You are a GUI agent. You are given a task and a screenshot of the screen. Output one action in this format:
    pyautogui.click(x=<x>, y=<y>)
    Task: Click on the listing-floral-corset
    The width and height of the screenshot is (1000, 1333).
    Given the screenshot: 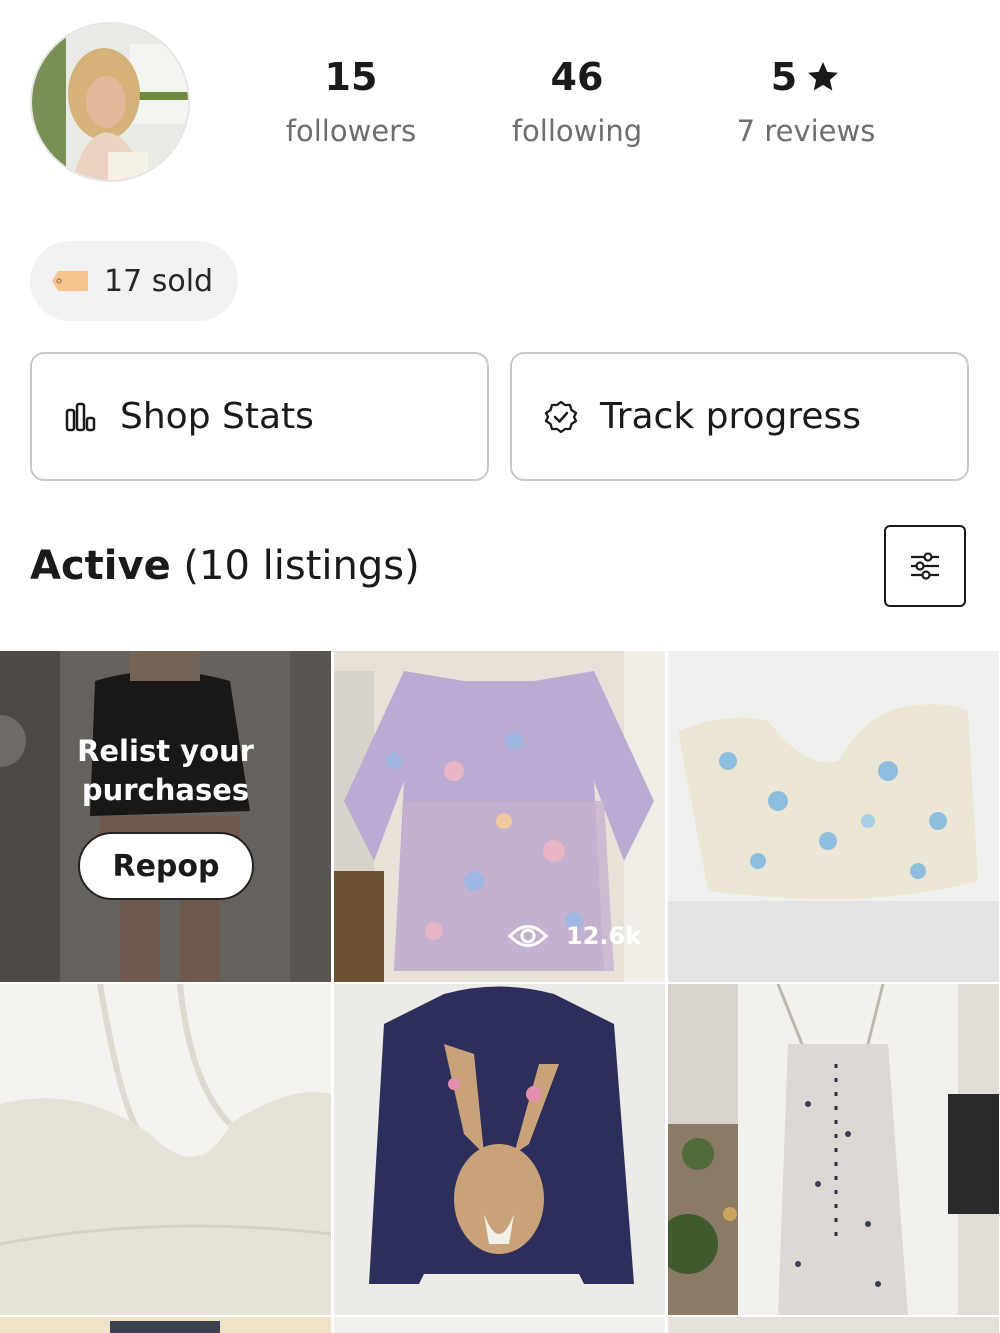 What is the action you would take?
    pyautogui.click(x=833, y=816)
    